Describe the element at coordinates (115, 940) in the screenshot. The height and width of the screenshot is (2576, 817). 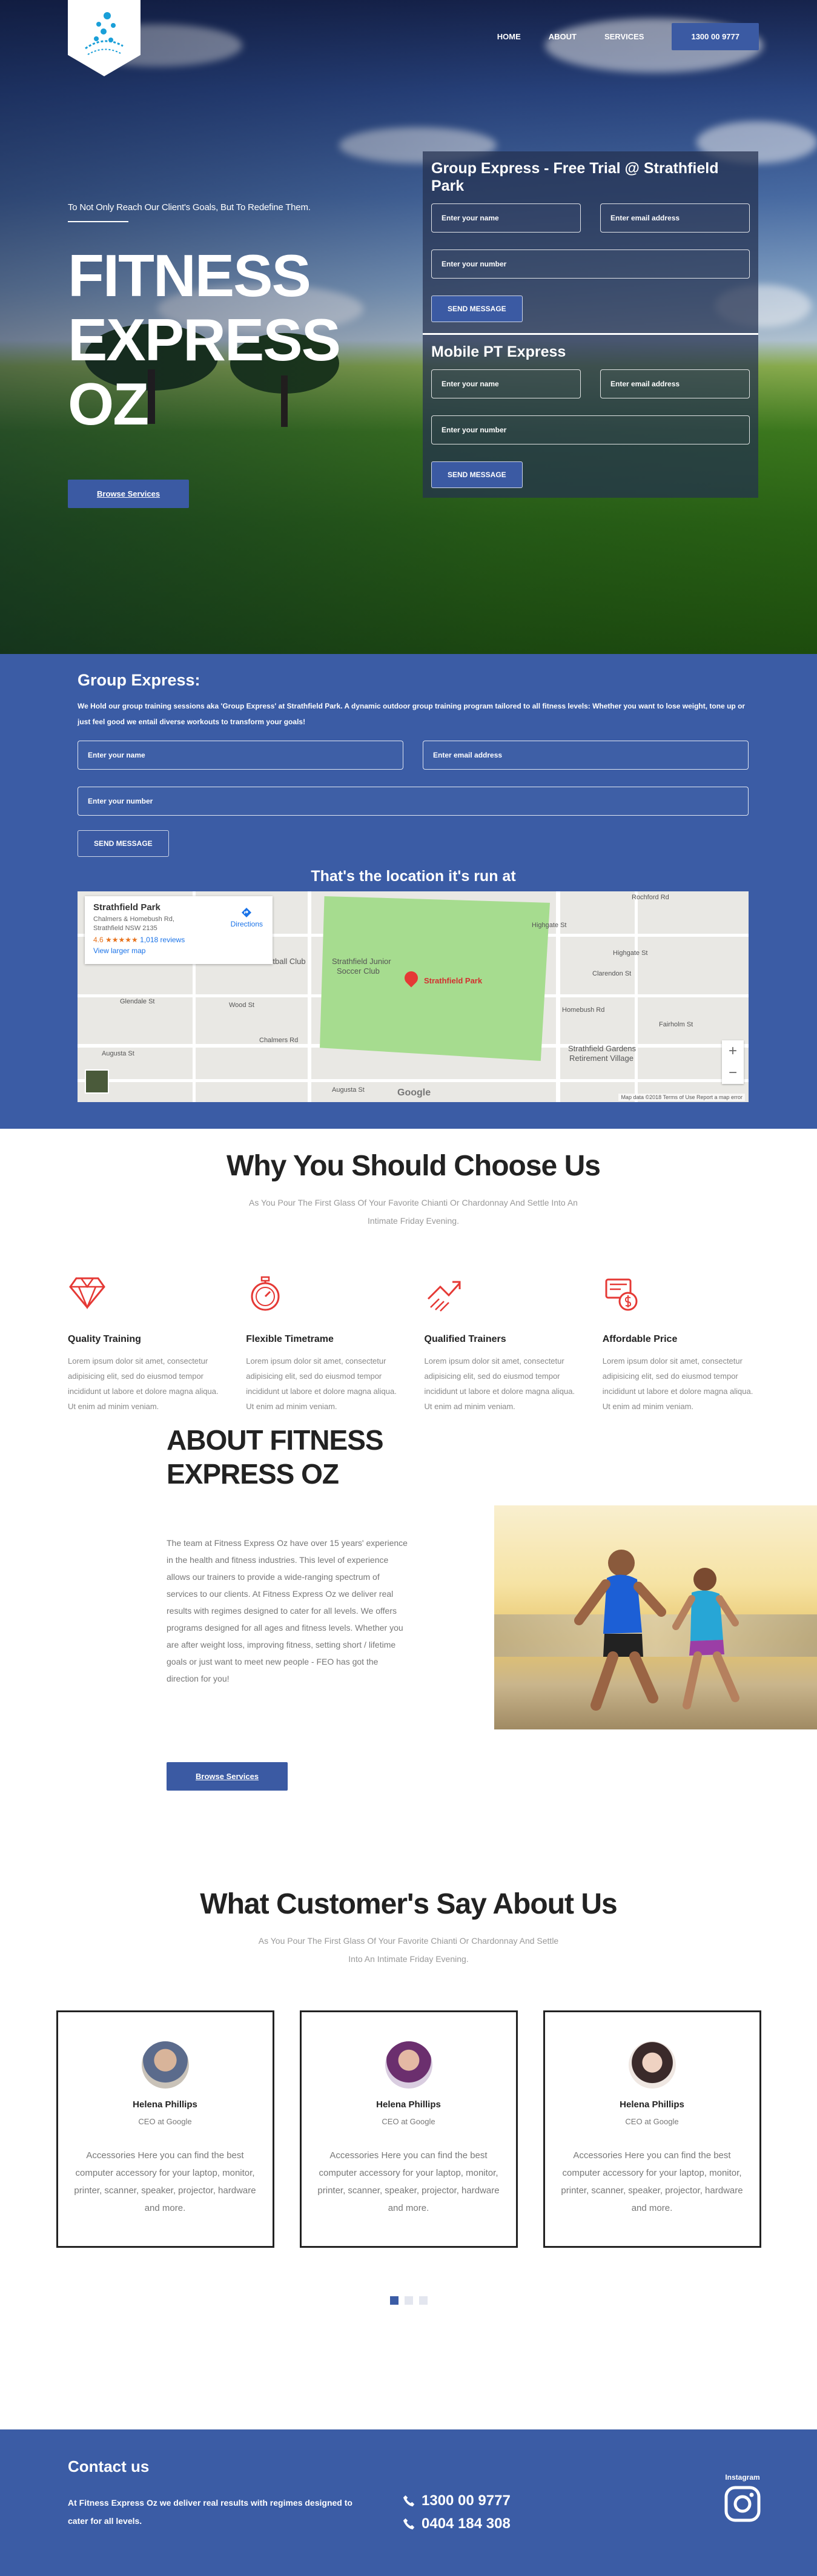
I see `map-rating-stars: 4.6 ★★★★★` at that location.